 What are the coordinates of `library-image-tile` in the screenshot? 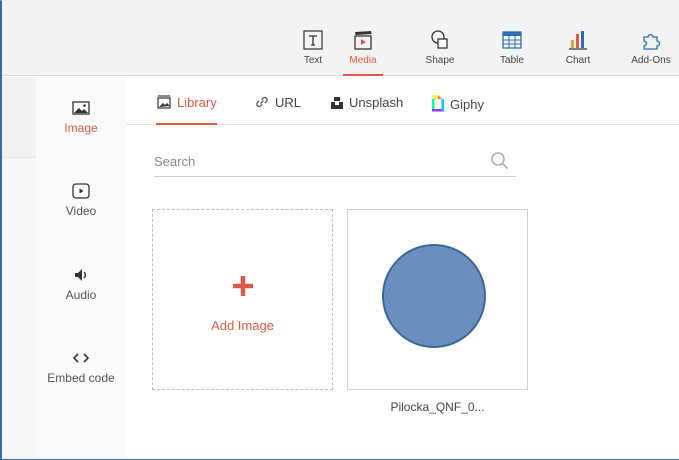 It's located at (437, 299).